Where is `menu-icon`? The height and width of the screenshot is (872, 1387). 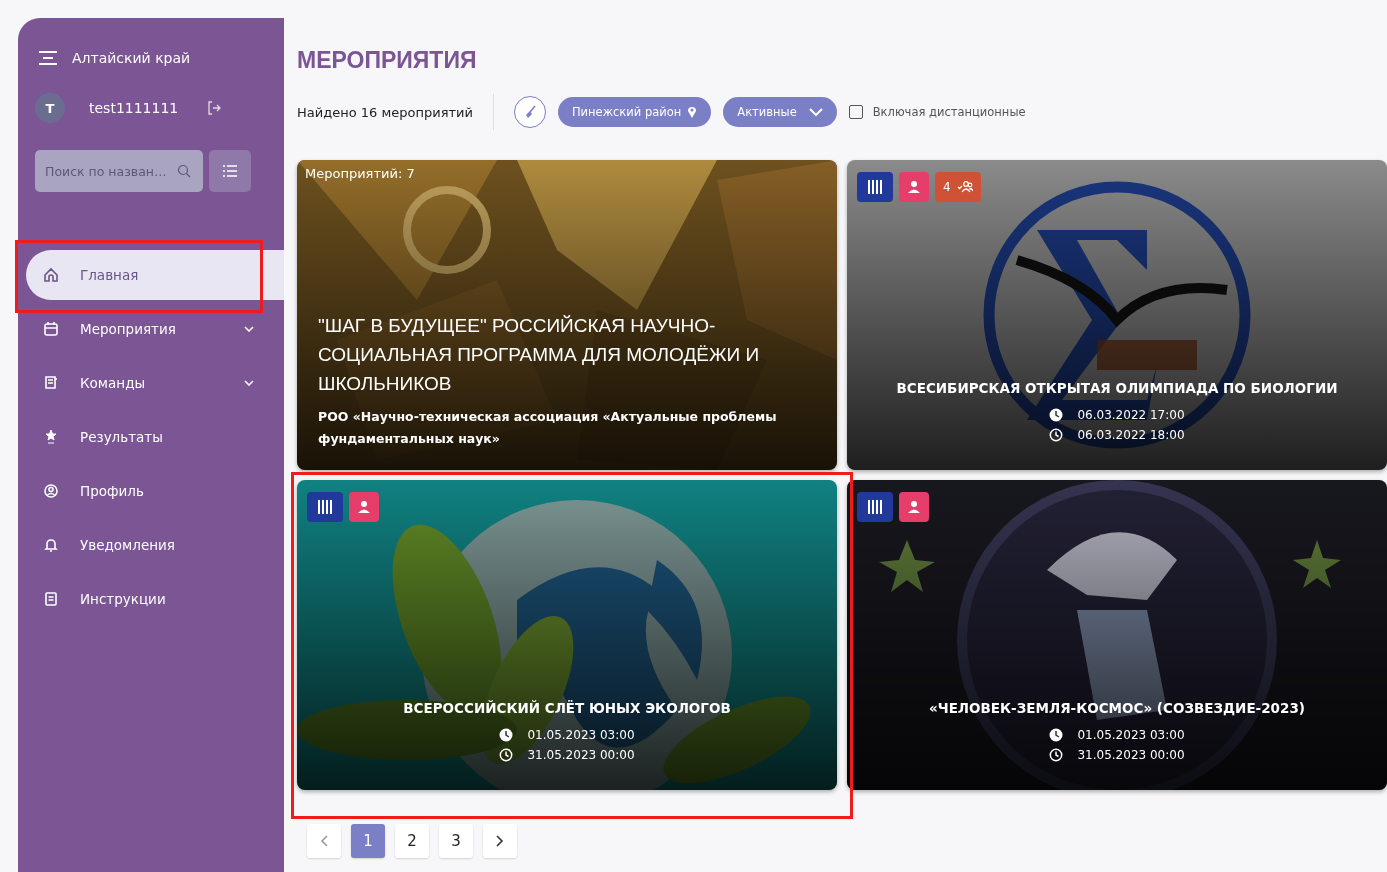
menu-icon is located at coordinates (48, 58).